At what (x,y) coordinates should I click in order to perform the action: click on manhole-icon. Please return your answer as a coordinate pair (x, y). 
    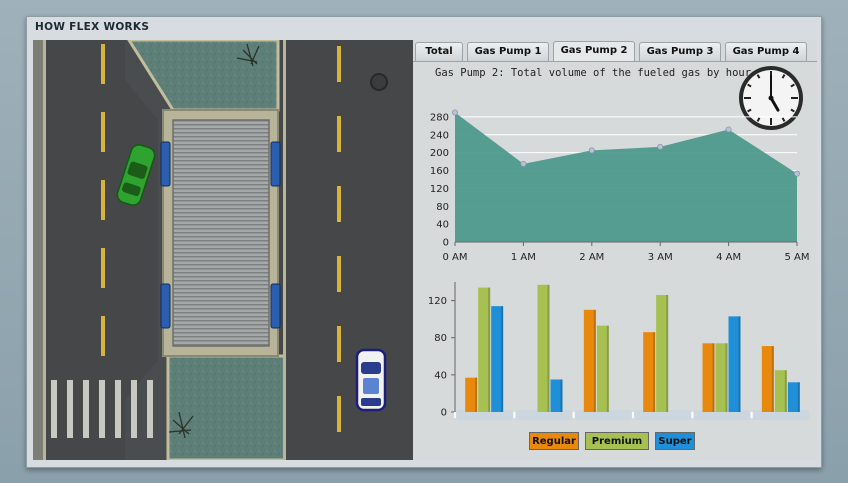
    Looking at the image, I should click on (379, 82).